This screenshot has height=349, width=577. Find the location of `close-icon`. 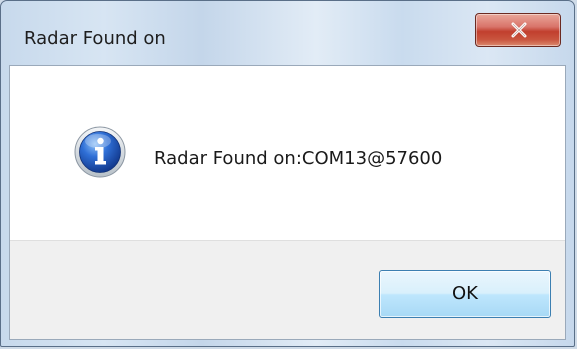

close-icon is located at coordinates (519, 30).